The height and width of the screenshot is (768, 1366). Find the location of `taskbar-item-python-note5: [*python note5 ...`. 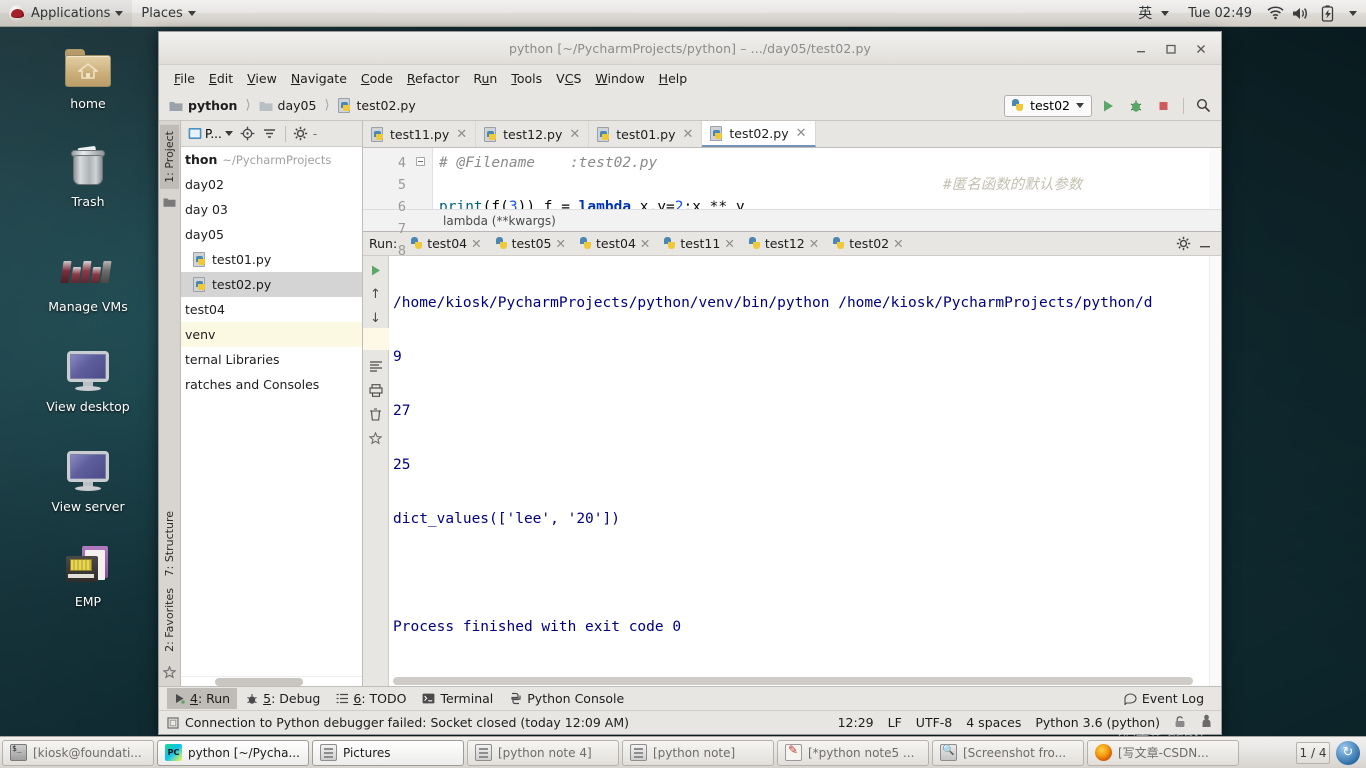

taskbar-item-python-note5: [*python note5 ... is located at coordinates (853, 752).